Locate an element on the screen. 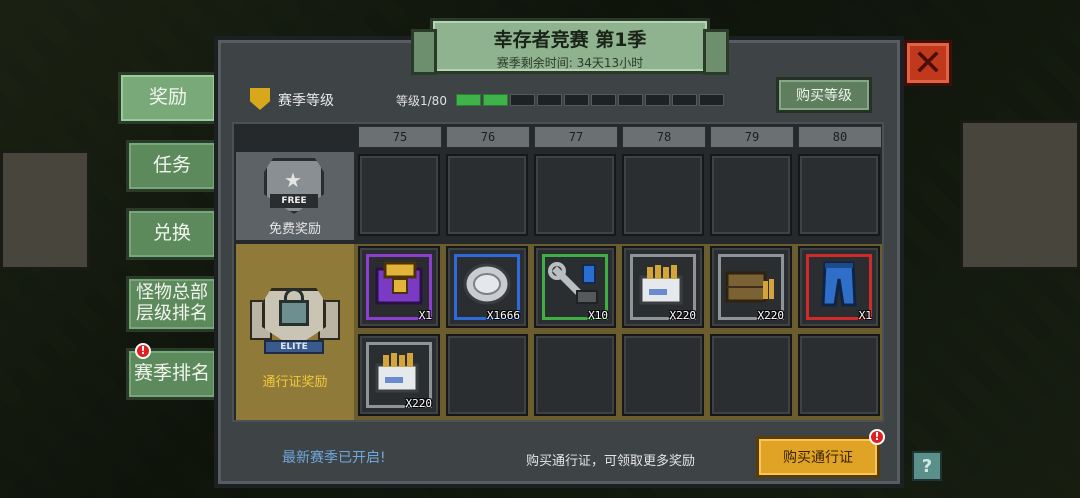  level-column-header: 80 is located at coordinates (840, 137).